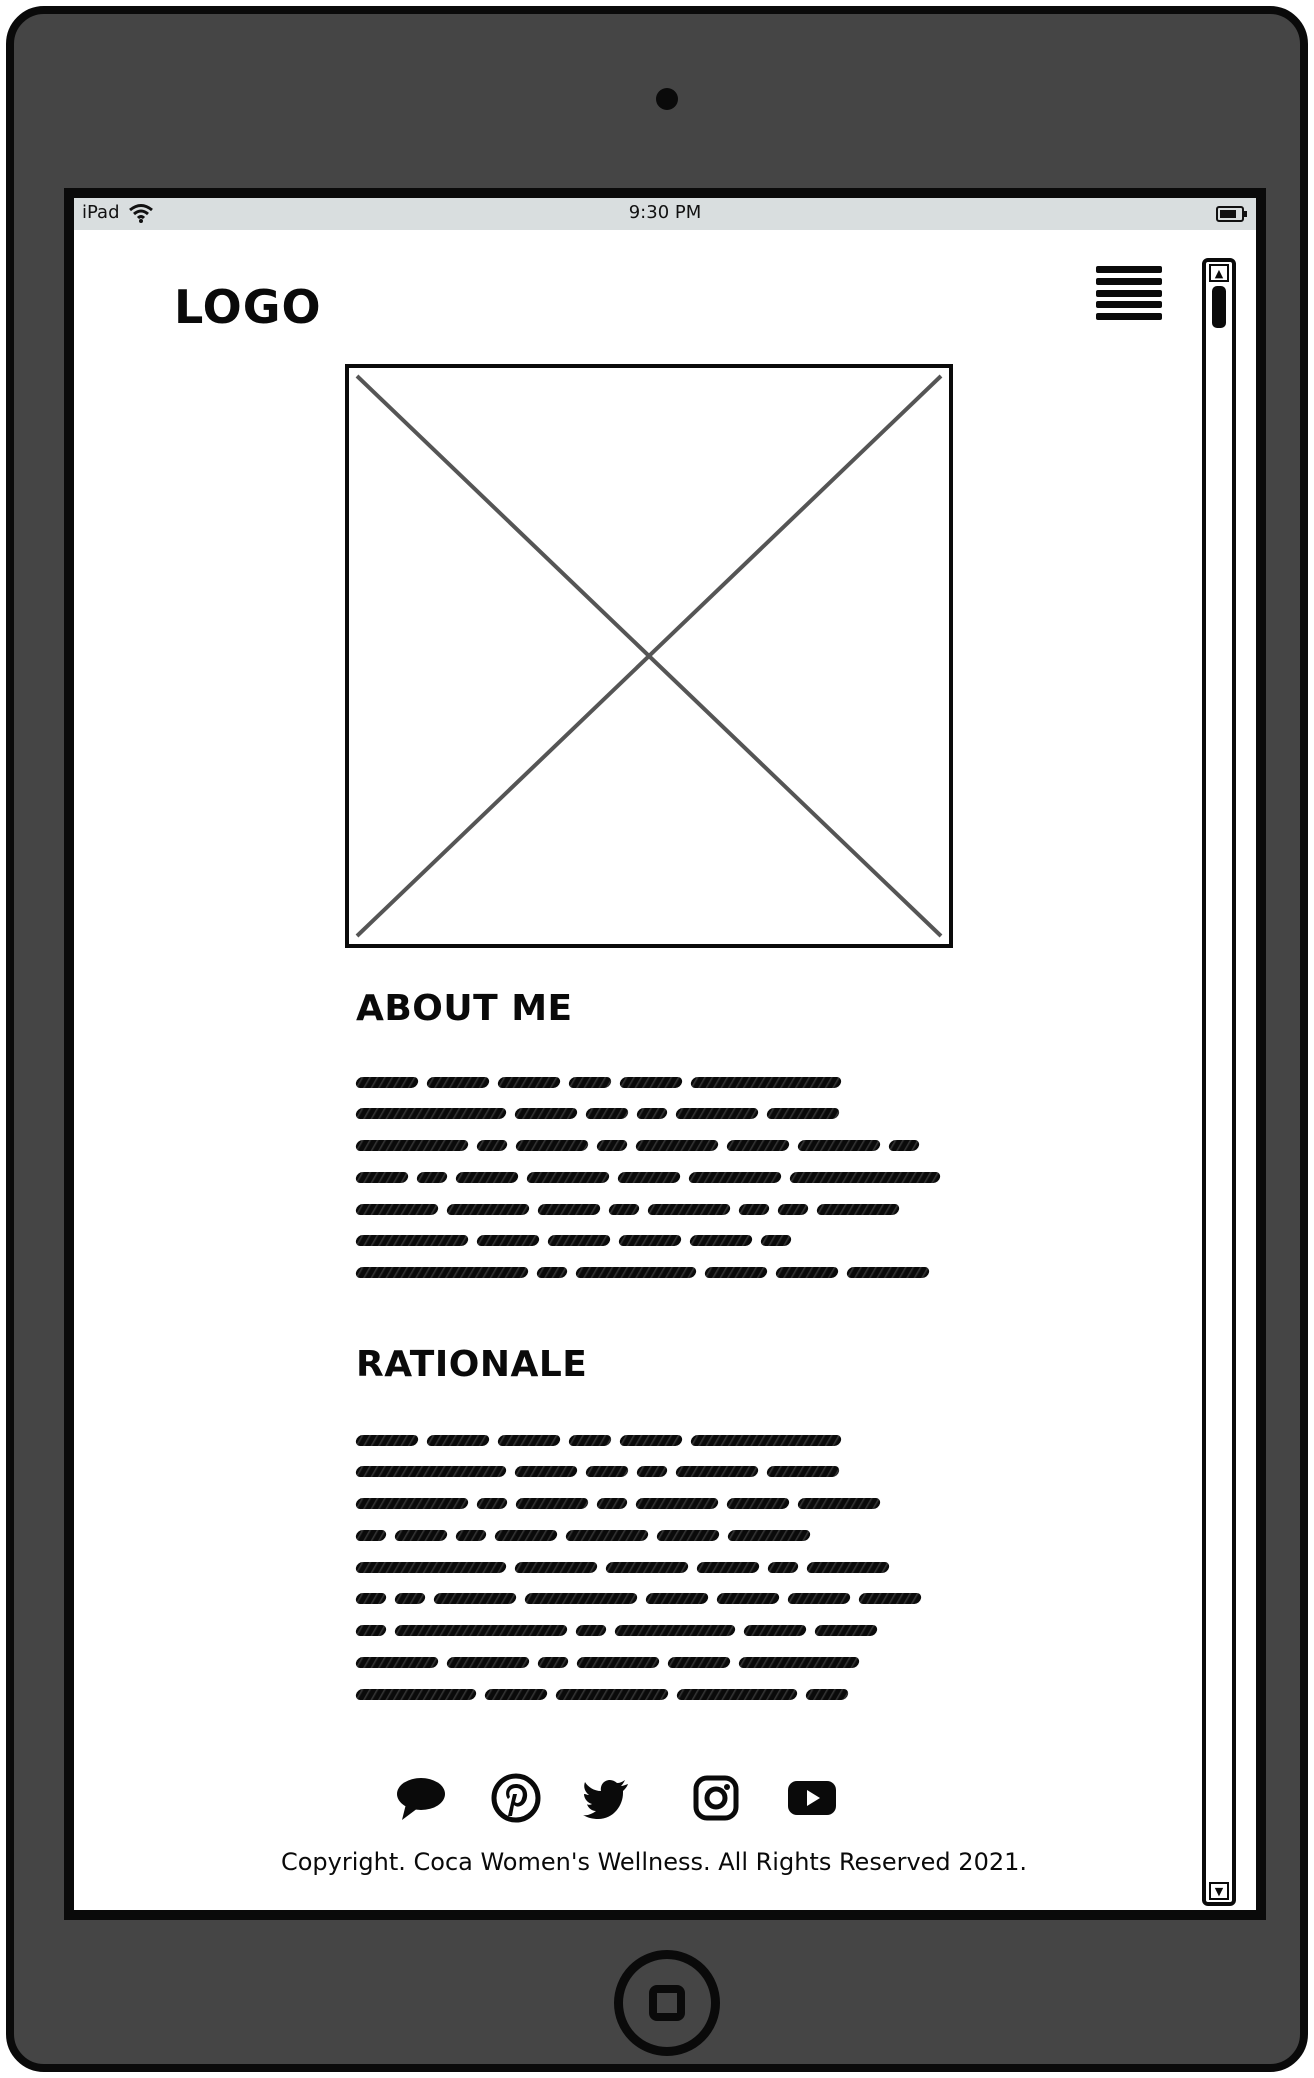 Image resolution: width=1314 pixels, height=2078 pixels. Describe the element at coordinates (608, 1798) in the screenshot. I see `twitter-icon` at that location.